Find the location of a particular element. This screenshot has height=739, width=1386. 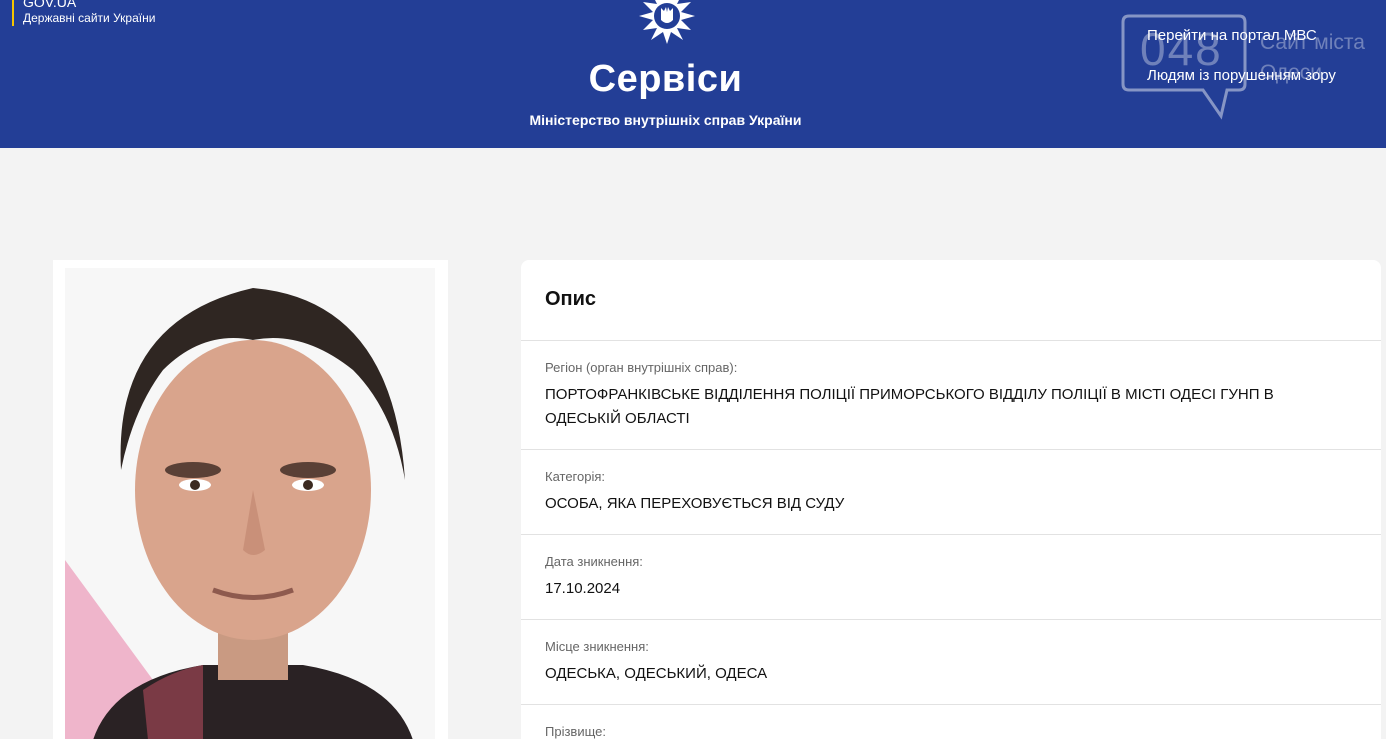

gov-ua-link: GOV.UA Державні сайти України is located at coordinates (83, 13).